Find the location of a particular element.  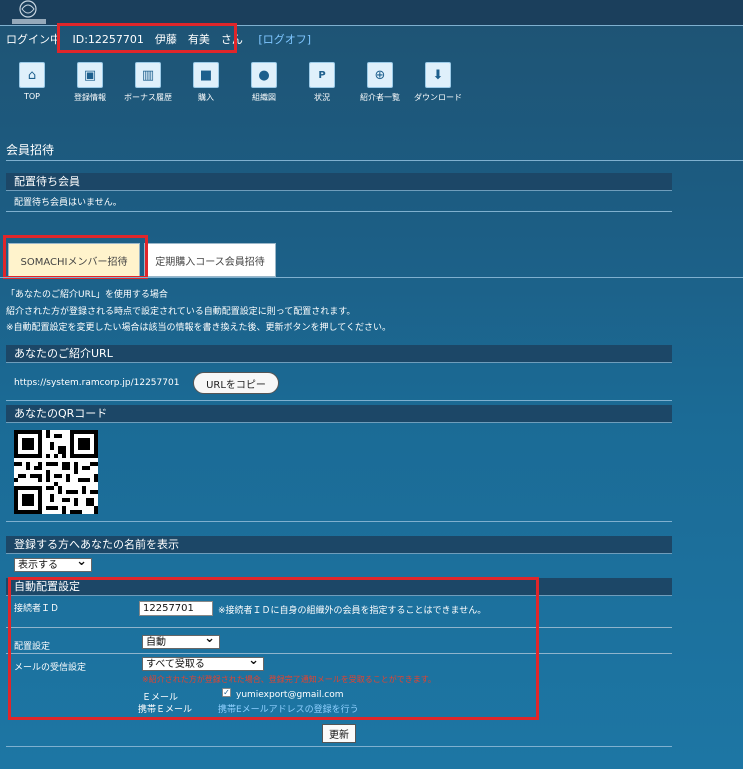

nav-top: ⌂ TOP is located at coordinates (32, 81).